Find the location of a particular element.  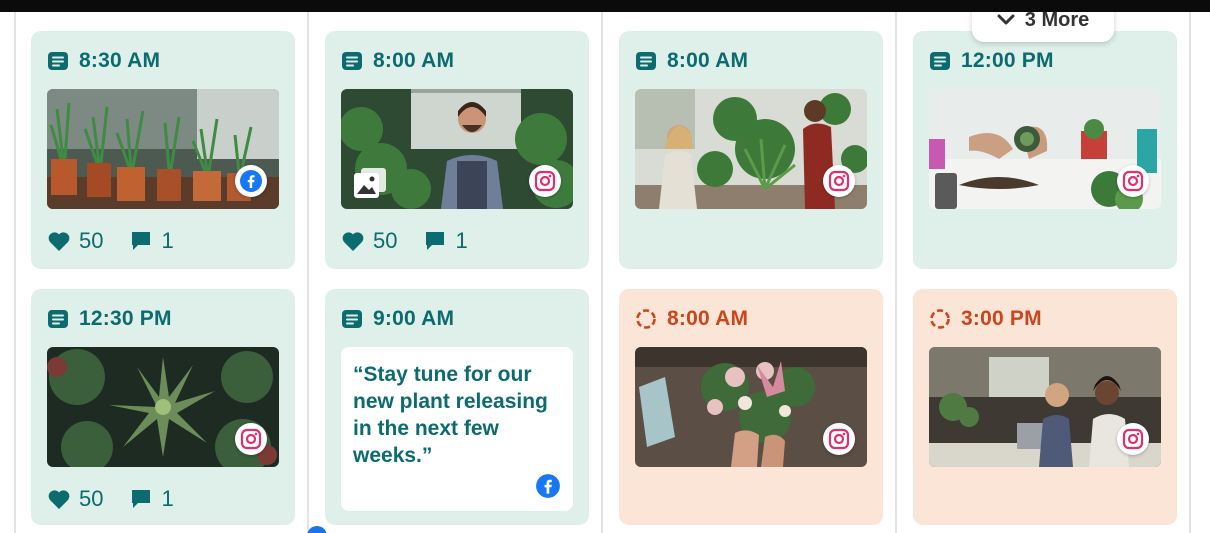

post-time: 12:00 PM is located at coordinates (1007, 60).